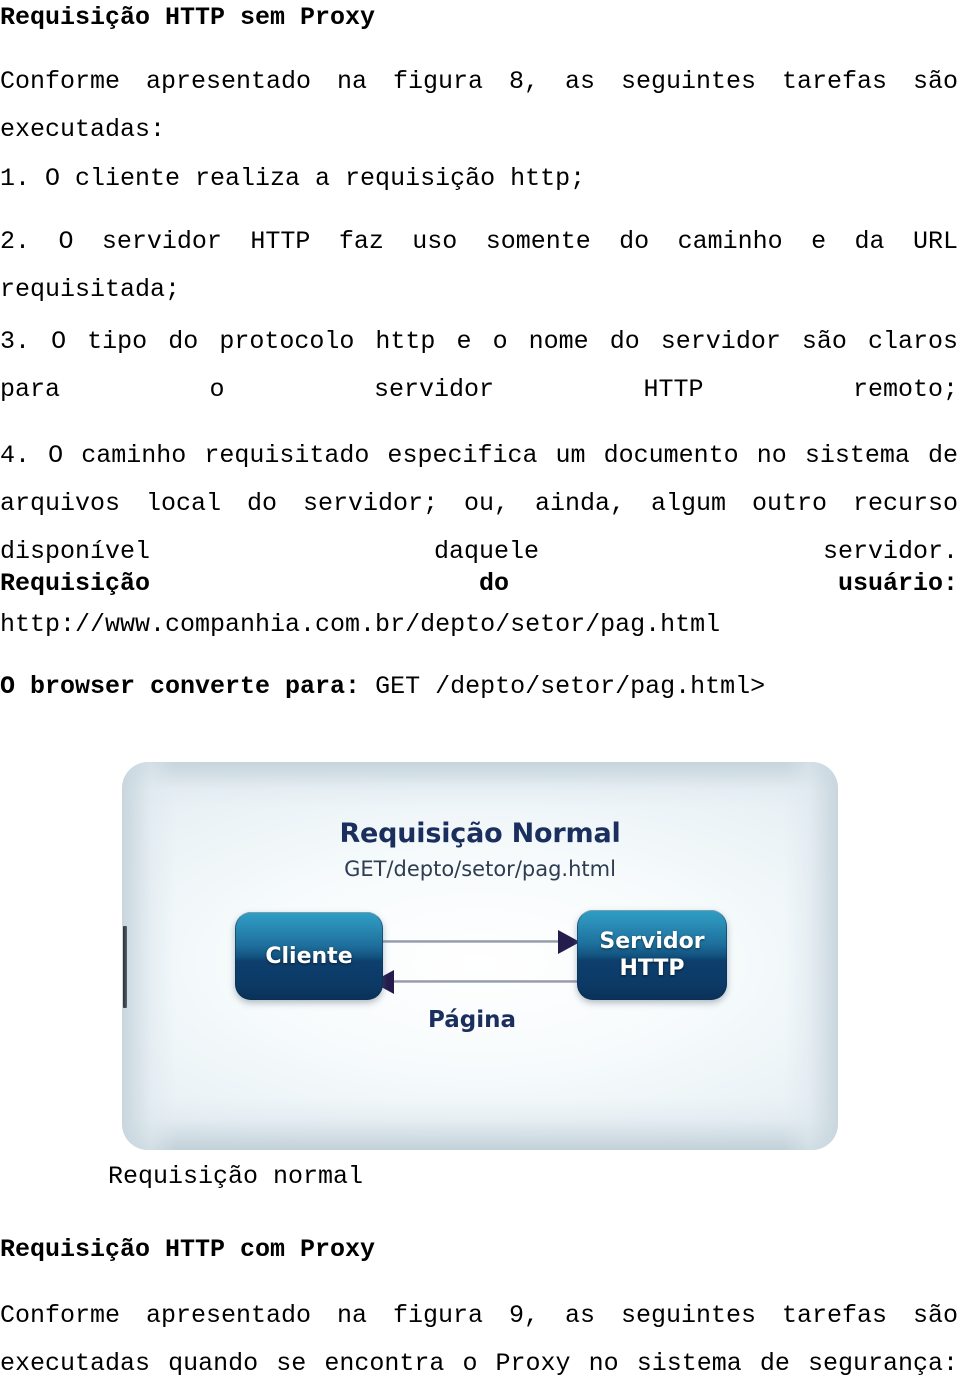 The width and height of the screenshot is (960, 1388). I want to click on step-item-1: 1. O cliente realiza a requisição http;, so click(293, 178).